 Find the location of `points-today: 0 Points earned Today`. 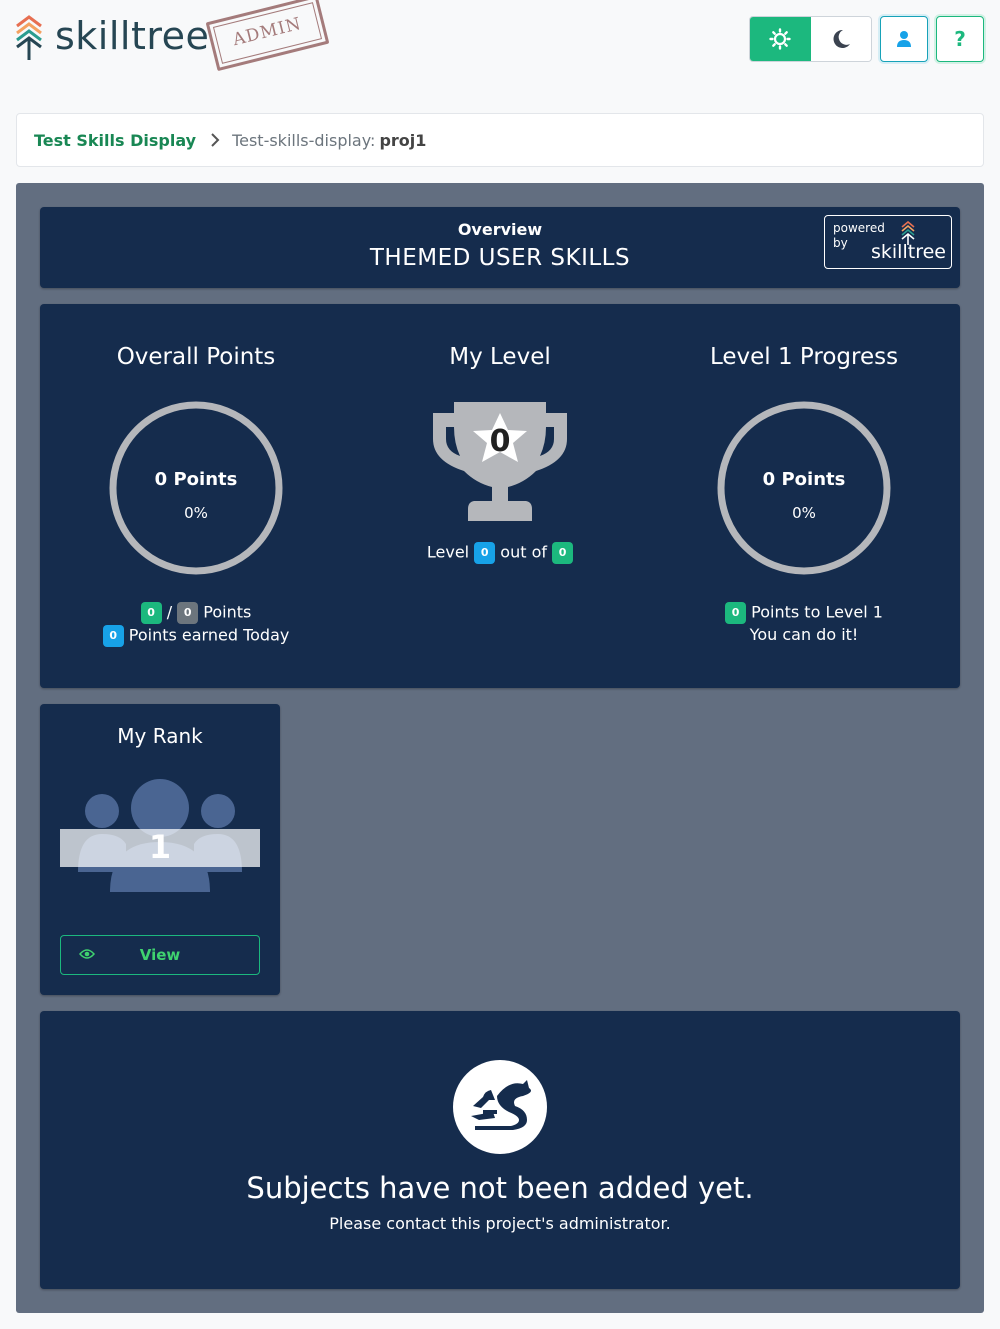

points-today: 0 Points earned Today is located at coordinates (196, 636).